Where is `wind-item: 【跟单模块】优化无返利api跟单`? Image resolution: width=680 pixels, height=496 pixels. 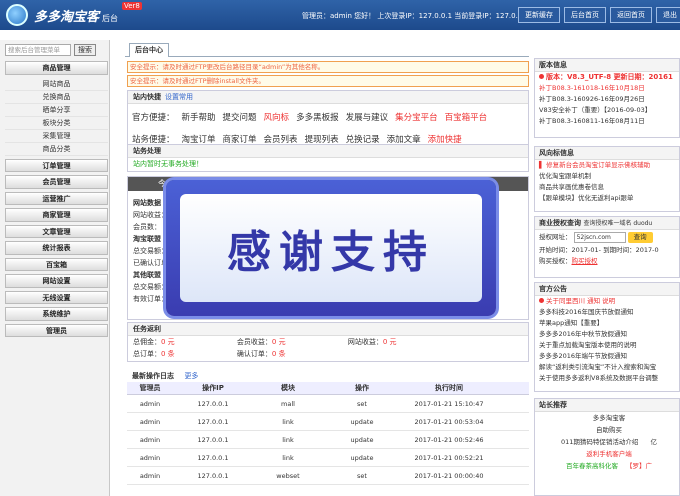 wind-item: 【跟单模块】优化无返利api跟单 is located at coordinates (607, 198).